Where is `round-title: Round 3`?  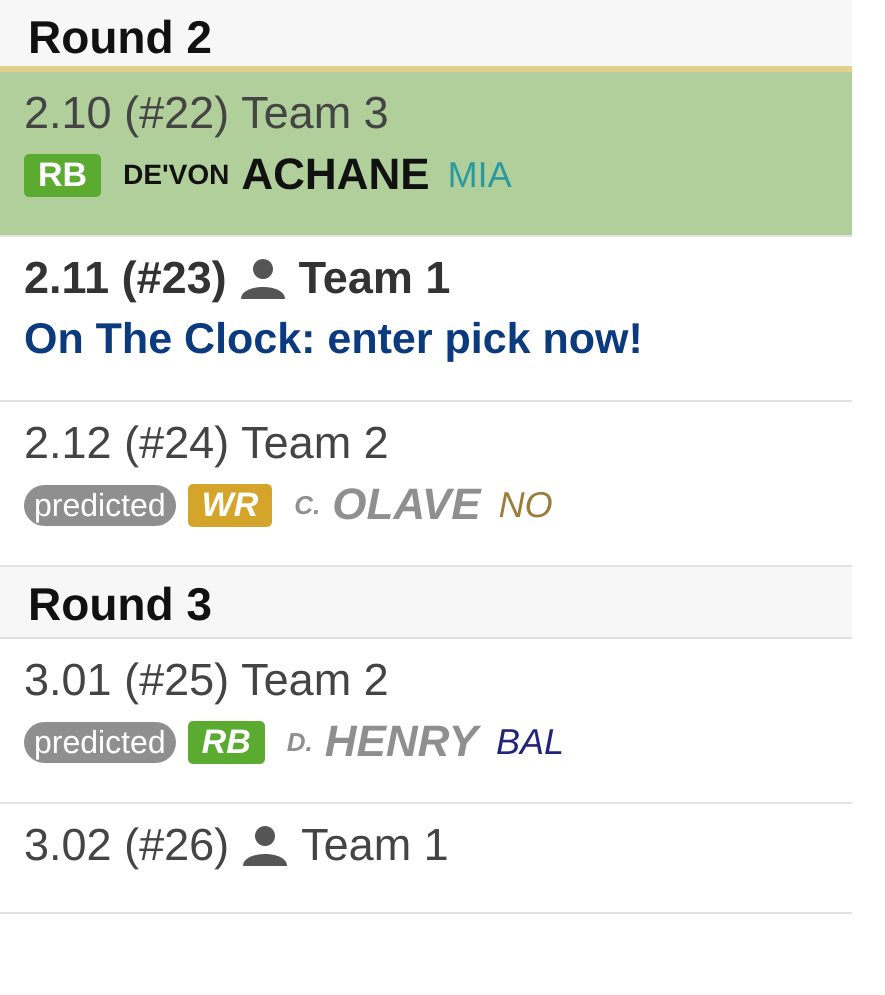 round-title: Round 3 is located at coordinates (120, 604).